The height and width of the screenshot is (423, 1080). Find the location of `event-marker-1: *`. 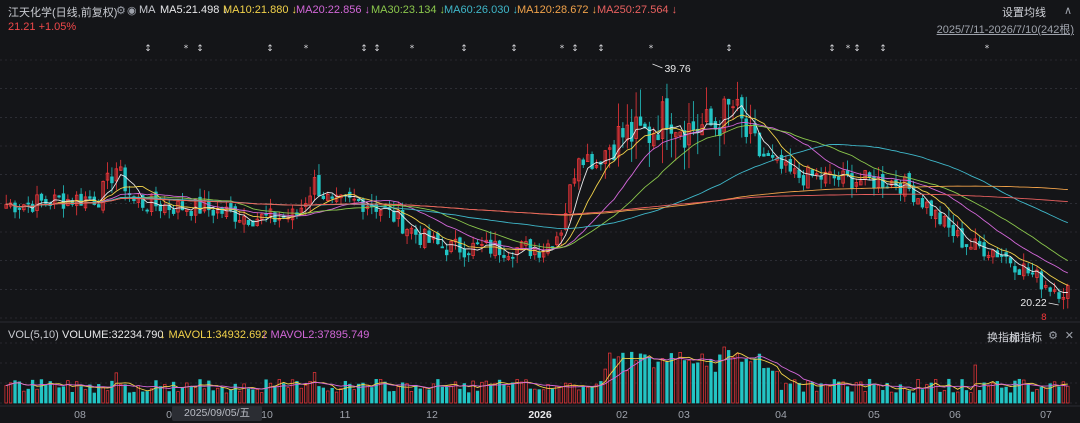

event-marker-1: * is located at coordinates (186, 49).